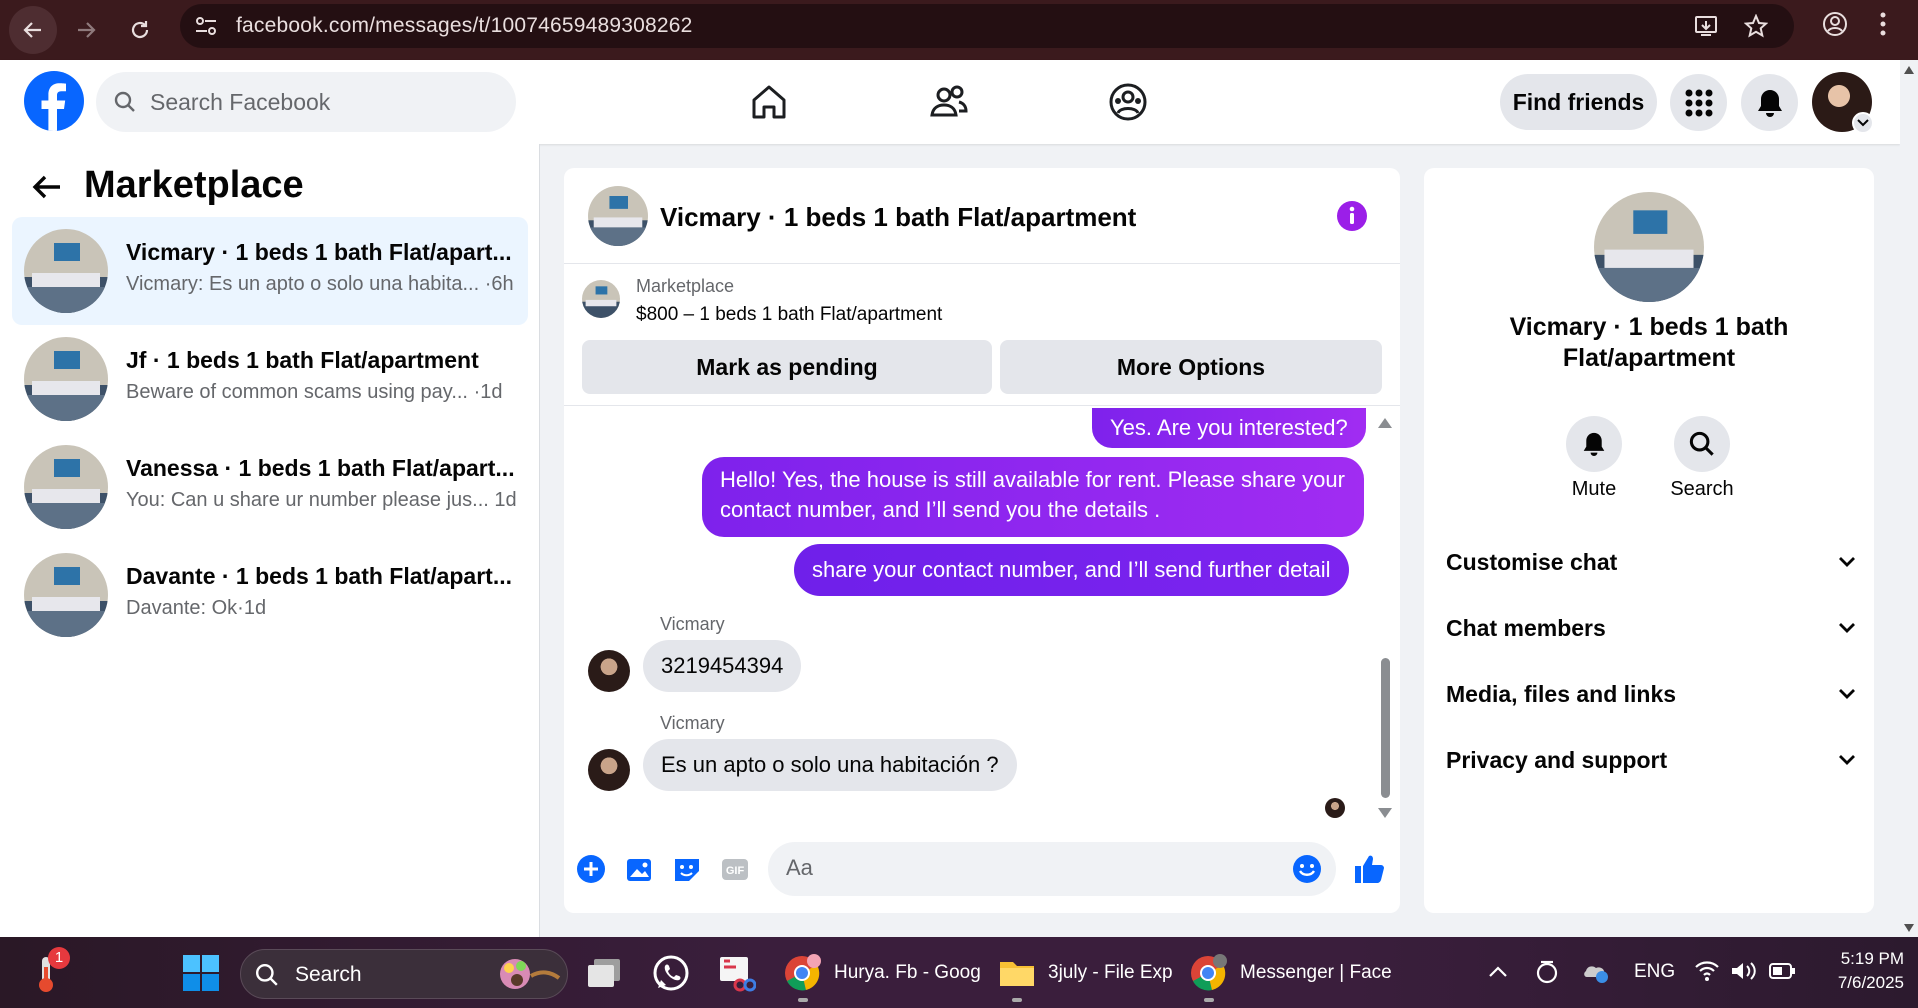  What do you see at coordinates (1883, 24) in the screenshot?
I see `browser-menu-icon` at bounding box center [1883, 24].